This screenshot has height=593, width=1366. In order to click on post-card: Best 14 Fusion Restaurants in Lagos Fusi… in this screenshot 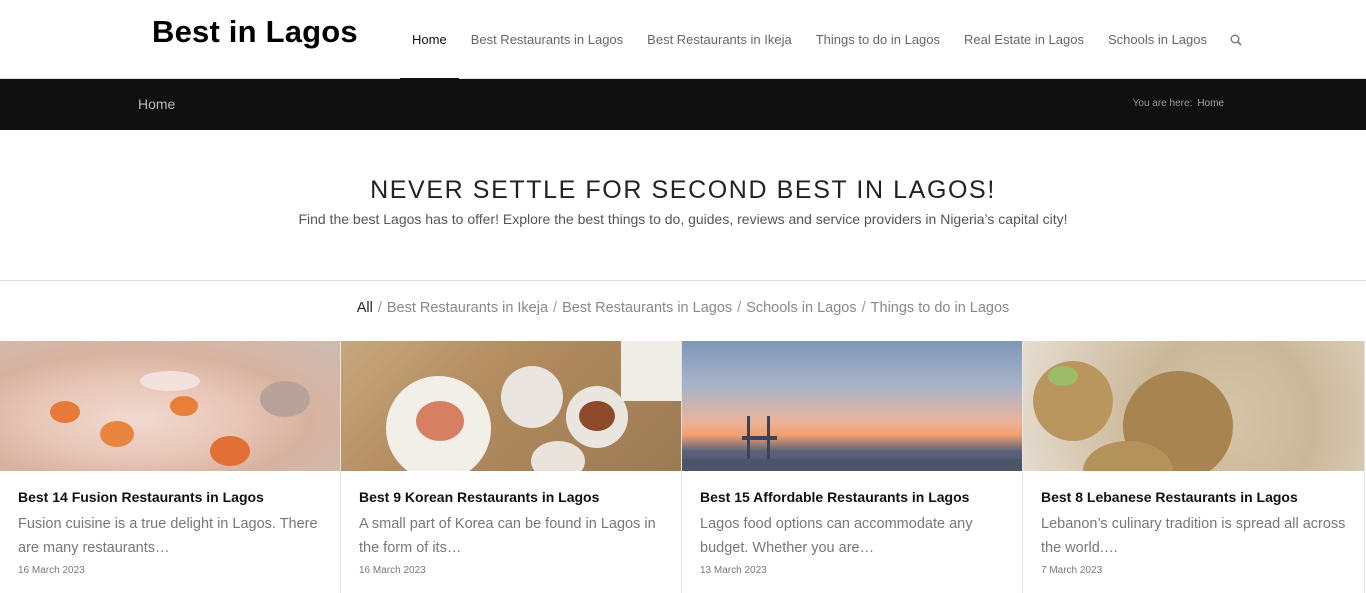, I will do `click(170, 467)`.